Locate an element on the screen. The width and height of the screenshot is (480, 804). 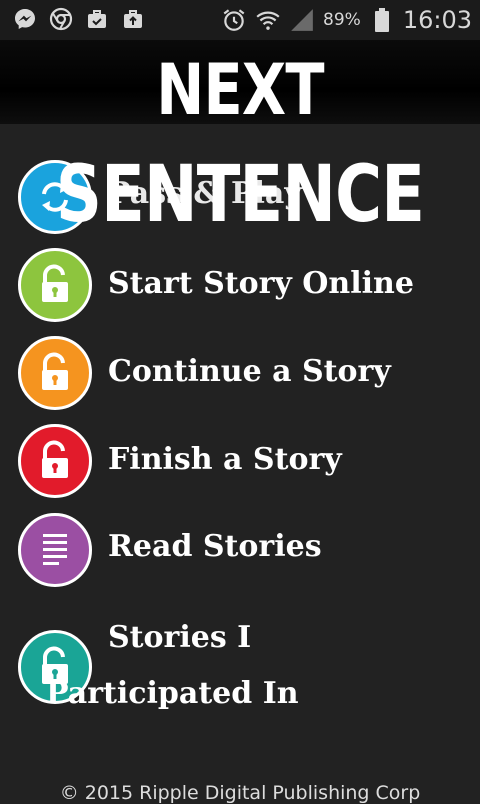
messenger-icon is located at coordinates (25, 19).